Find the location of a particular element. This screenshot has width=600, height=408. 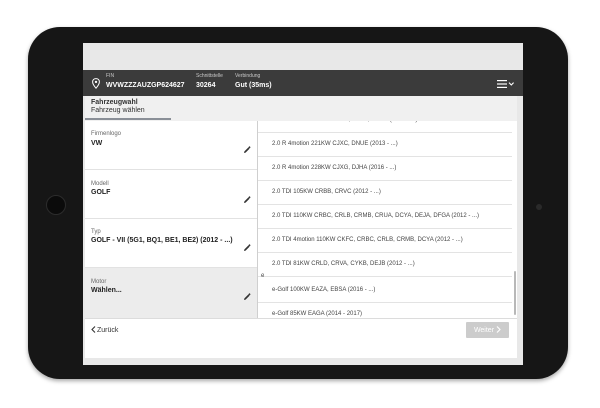

scrollbar is located at coordinates (515, 293).